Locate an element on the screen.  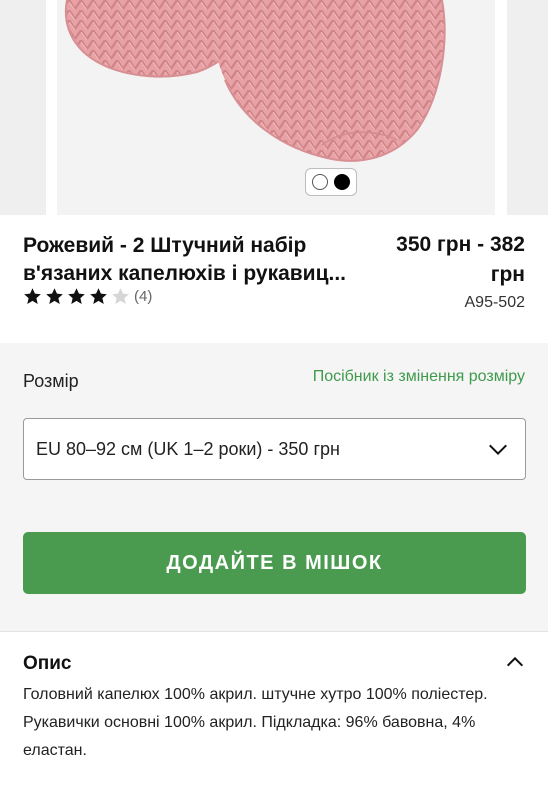
size-label: Розмір is located at coordinates (51, 381).